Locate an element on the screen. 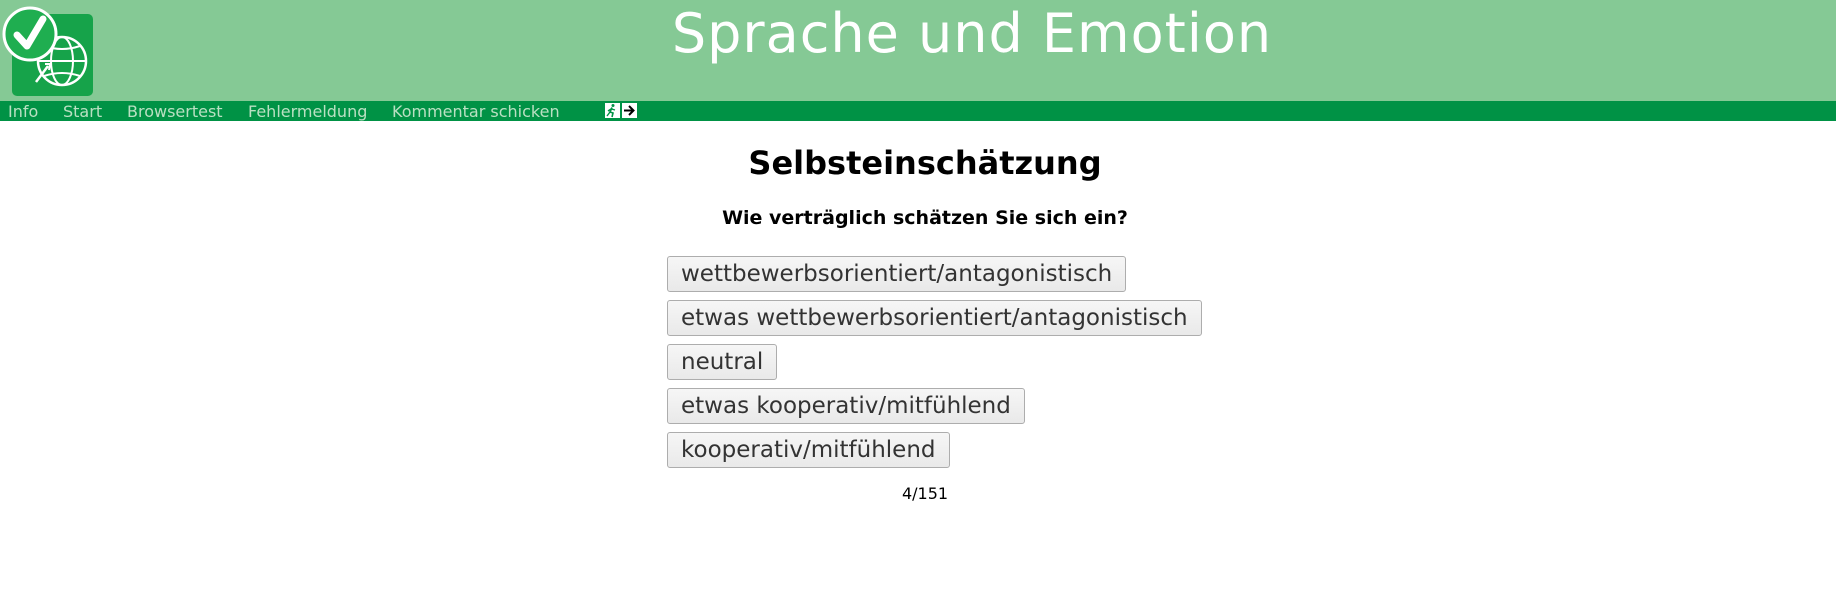  page-title: Selbsteinschätzung is located at coordinates (925, 163).